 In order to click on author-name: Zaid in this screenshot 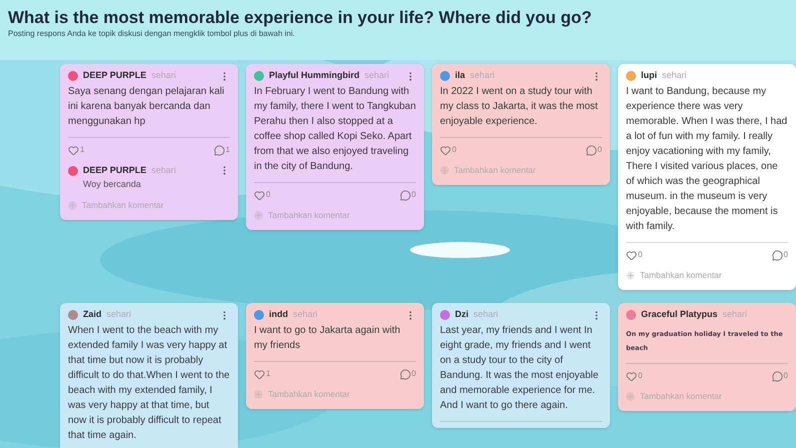, I will do `click(92, 315)`.